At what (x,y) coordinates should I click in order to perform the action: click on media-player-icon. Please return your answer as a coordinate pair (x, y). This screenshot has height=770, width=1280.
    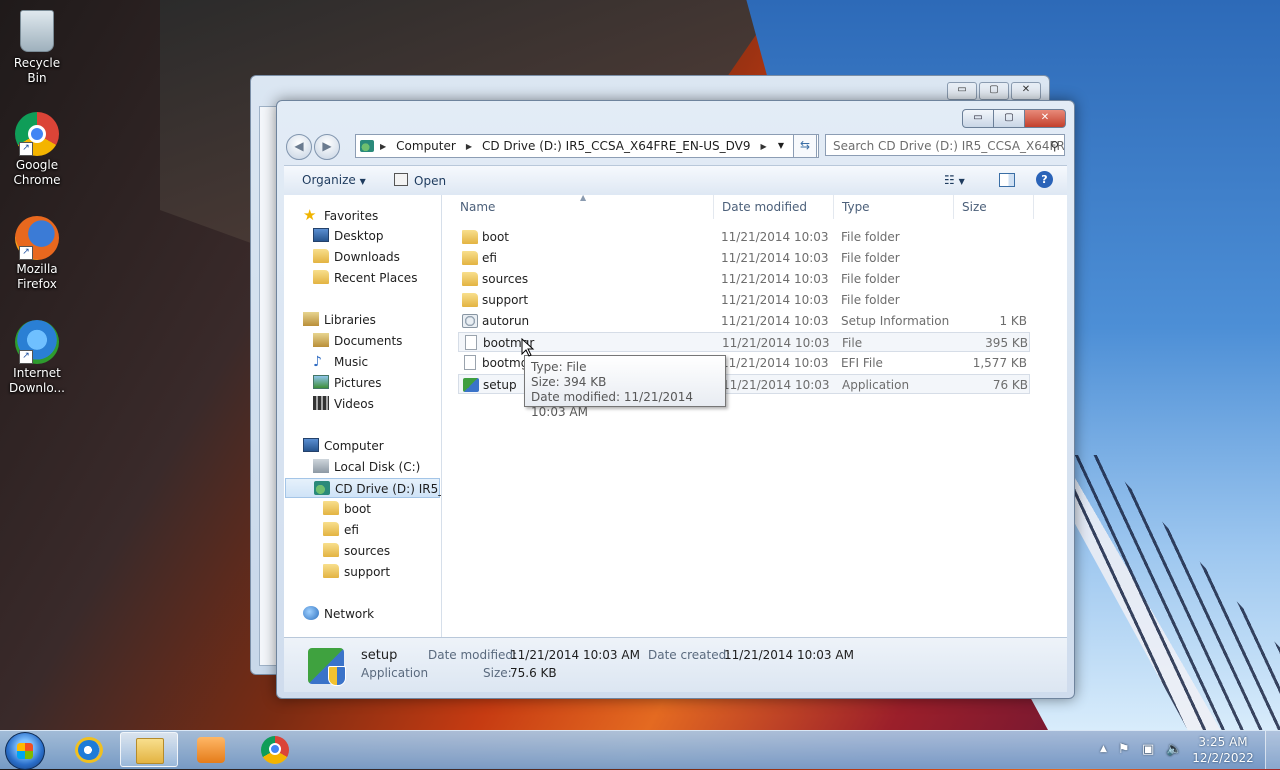
    Looking at the image, I should click on (211, 750).